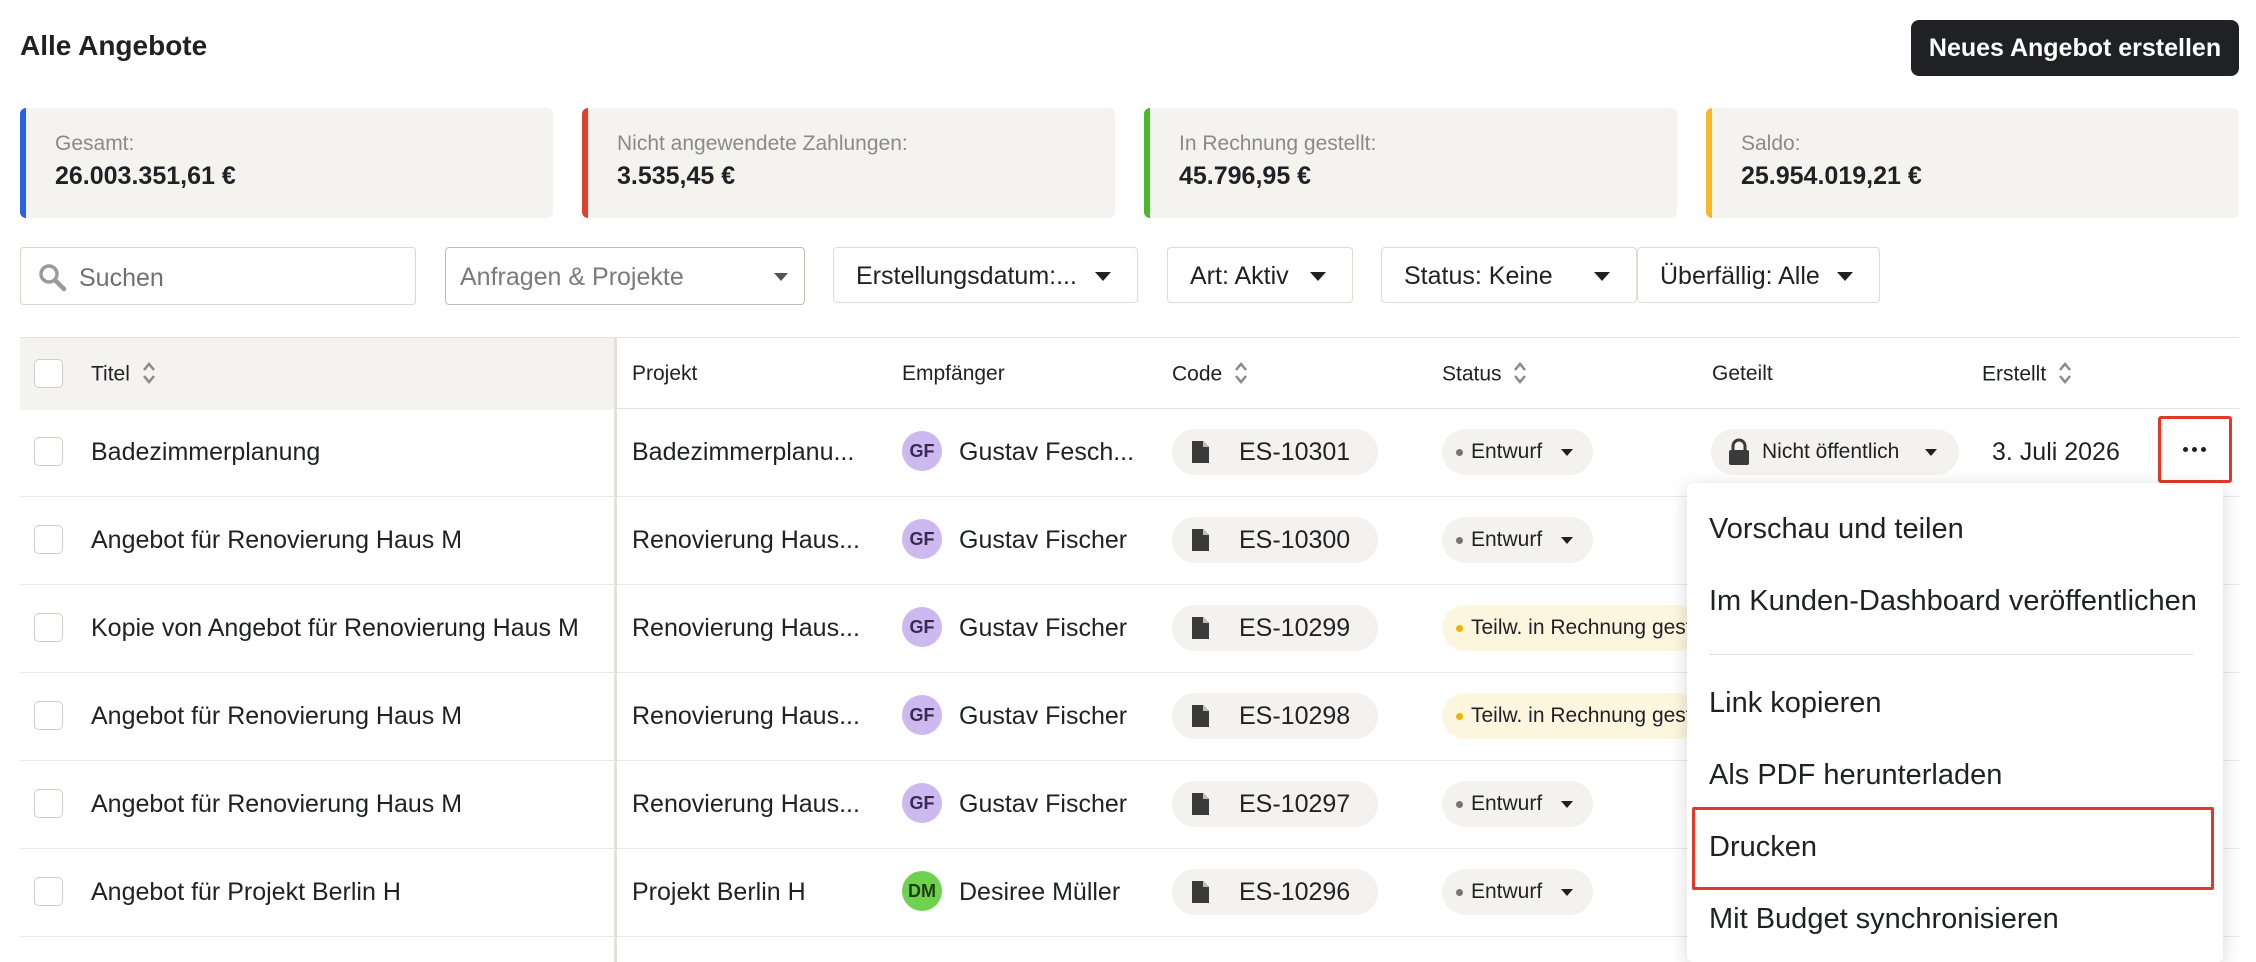 Image resolution: width=2256 pixels, height=962 pixels. I want to click on code-text: ES-10300, so click(1295, 540).